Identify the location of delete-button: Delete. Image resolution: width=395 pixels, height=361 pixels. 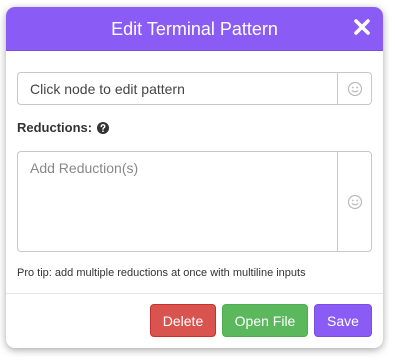
(183, 320).